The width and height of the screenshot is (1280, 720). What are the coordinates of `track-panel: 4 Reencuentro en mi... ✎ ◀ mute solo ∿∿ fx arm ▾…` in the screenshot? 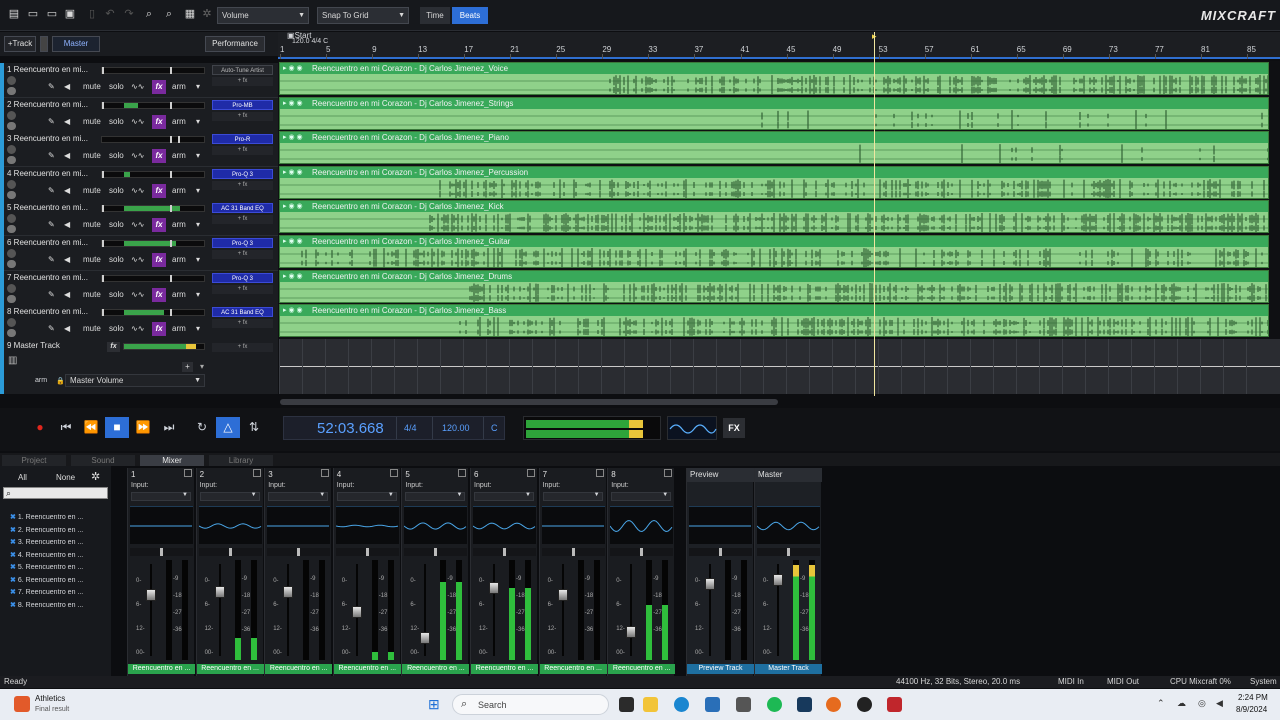 It's located at (139, 184).